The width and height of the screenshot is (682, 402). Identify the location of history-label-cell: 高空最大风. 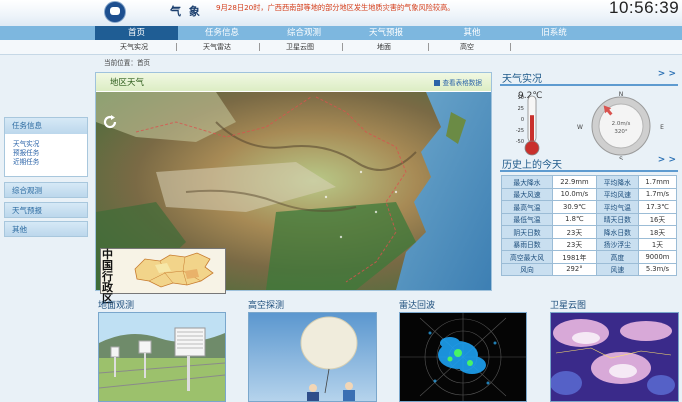
(527, 257).